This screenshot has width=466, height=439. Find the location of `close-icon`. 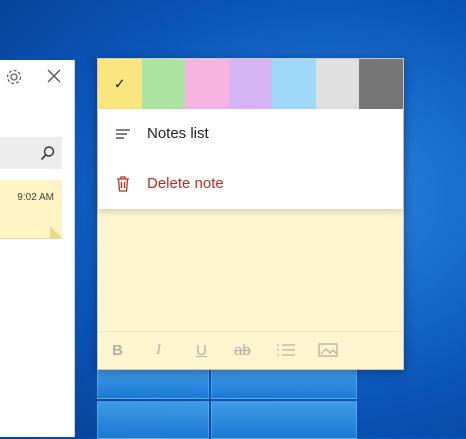

close-icon is located at coordinates (54, 76).